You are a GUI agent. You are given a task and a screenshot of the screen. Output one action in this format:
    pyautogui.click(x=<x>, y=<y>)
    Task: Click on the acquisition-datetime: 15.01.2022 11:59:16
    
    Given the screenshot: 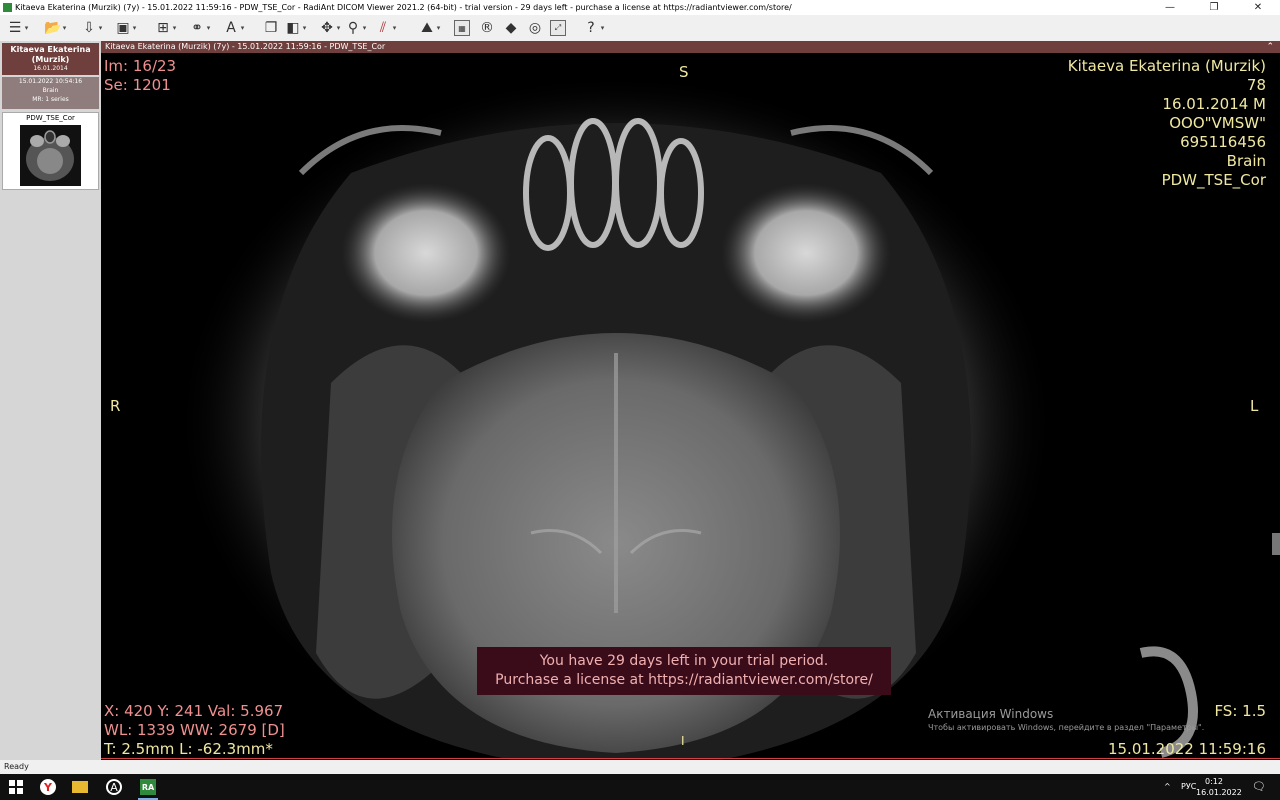 What is the action you would take?
    pyautogui.click(x=1186, y=749)
    